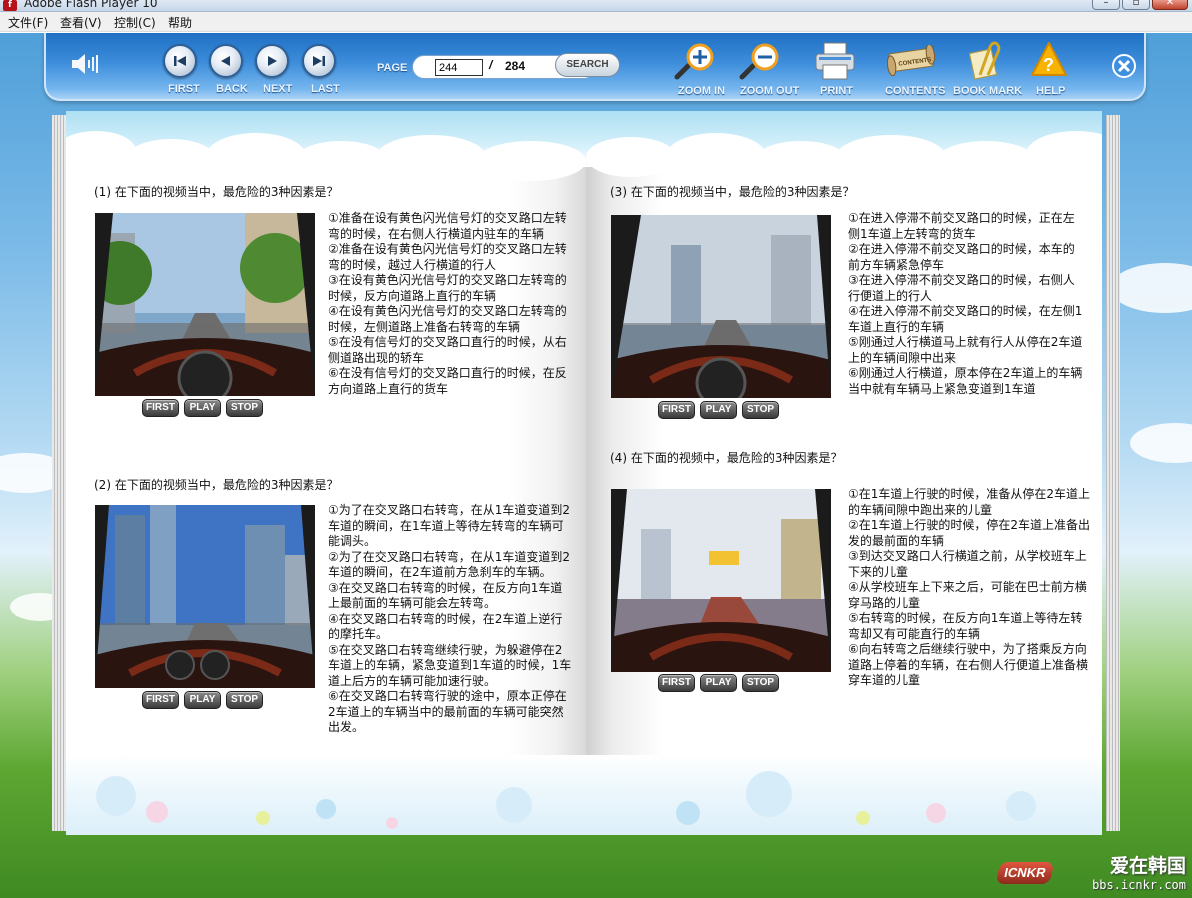  What do you see at coordinates (135, 22) in the screenshot?
I see `menu-control: 控制(C)` at bounding box center [135, 22].